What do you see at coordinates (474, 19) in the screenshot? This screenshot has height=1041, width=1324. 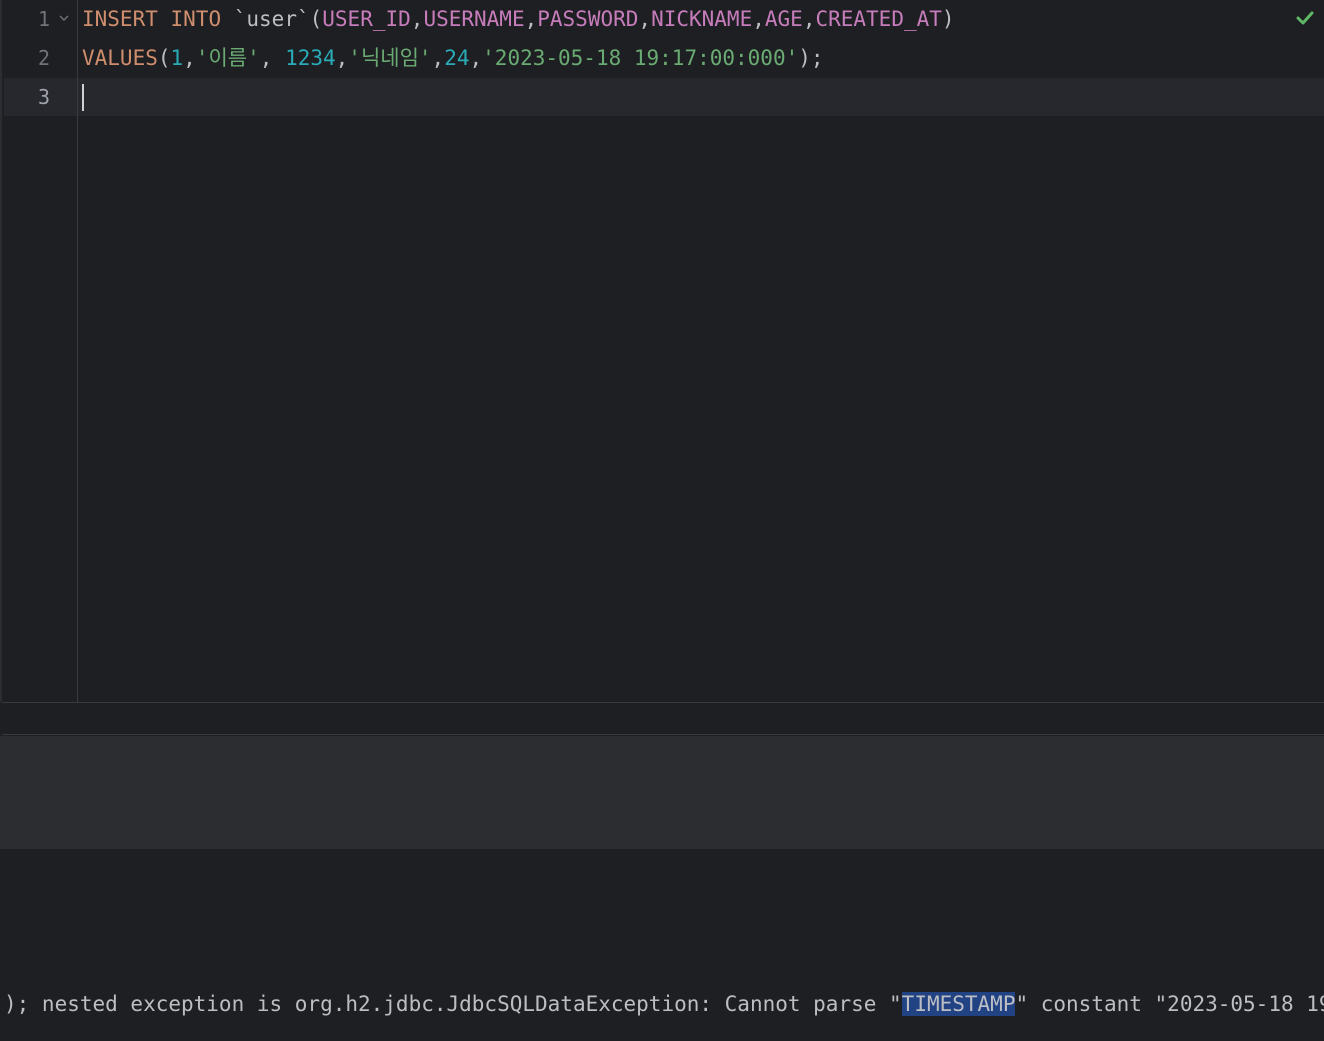 I see `column-username: USERNAME` at bounding box center [474, 19].